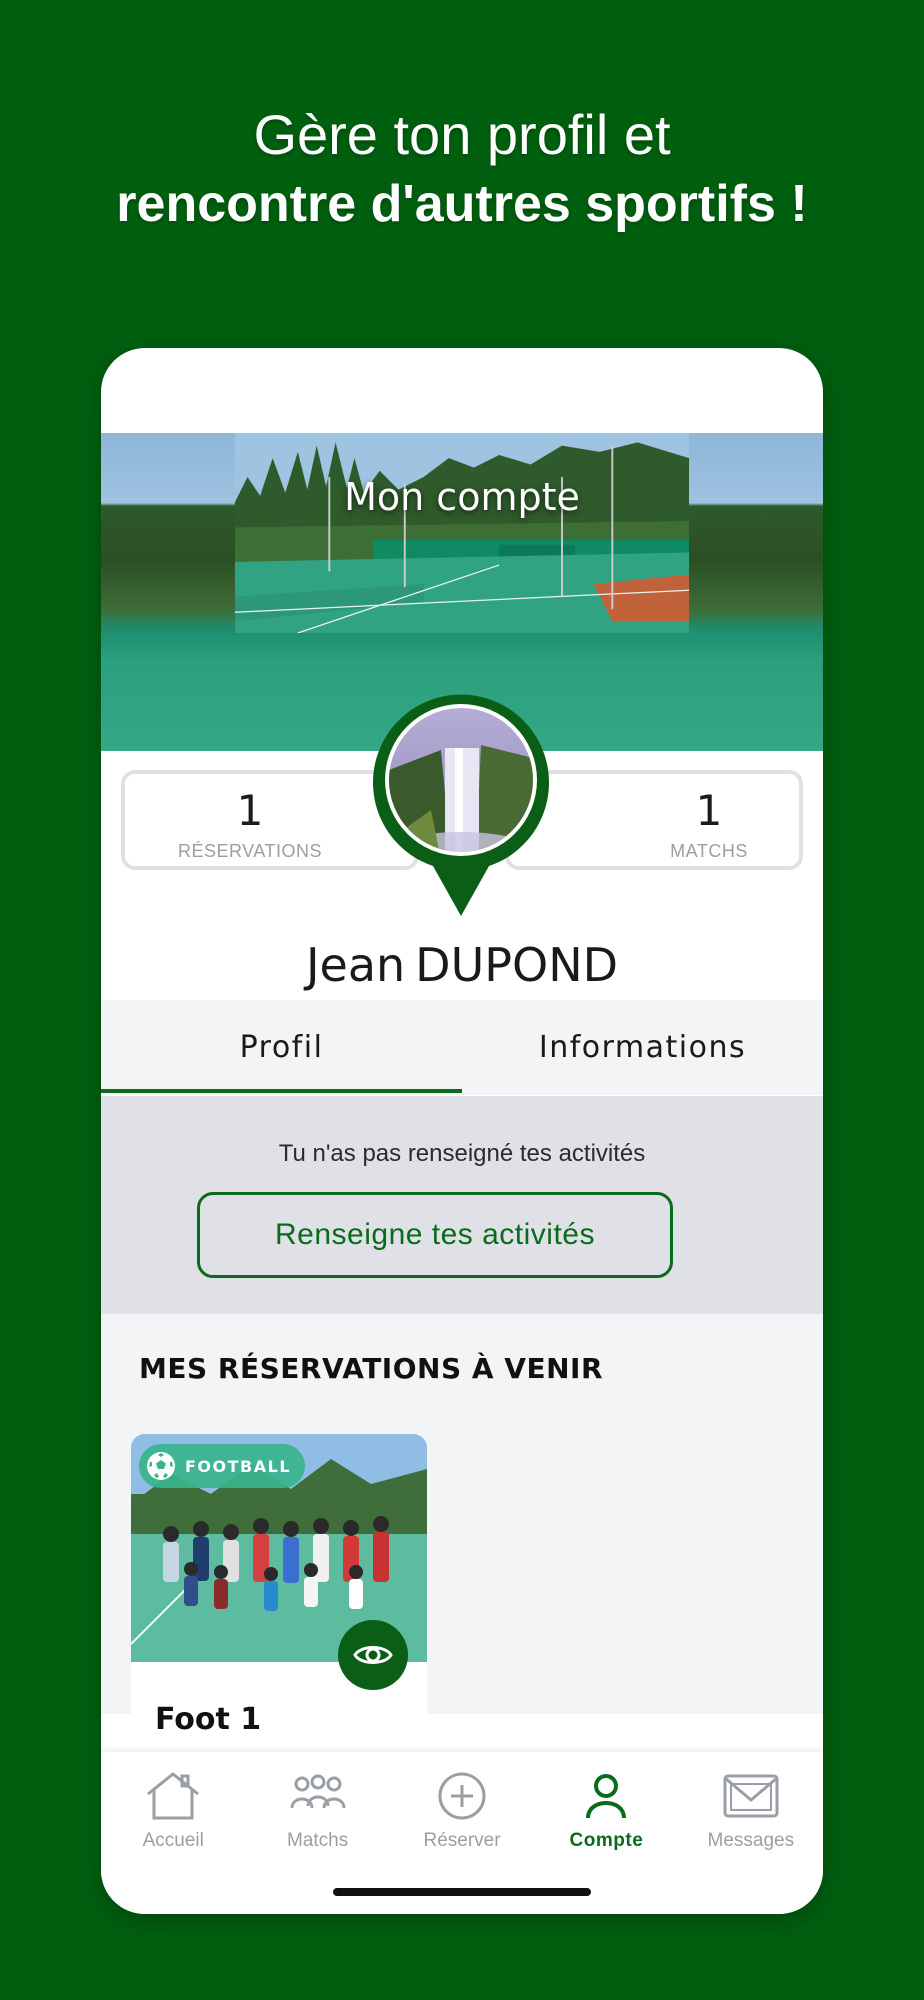  Describe the element at coordinates (355, 965) in the screenshot. I see `first-name: Jean` at that location.